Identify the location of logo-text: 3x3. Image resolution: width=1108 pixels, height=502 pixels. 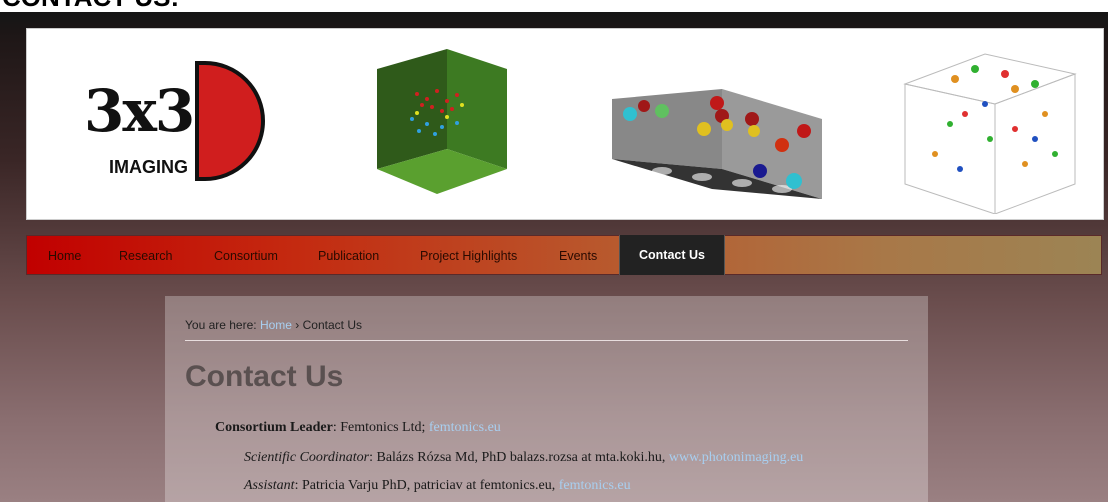
(139, 111).